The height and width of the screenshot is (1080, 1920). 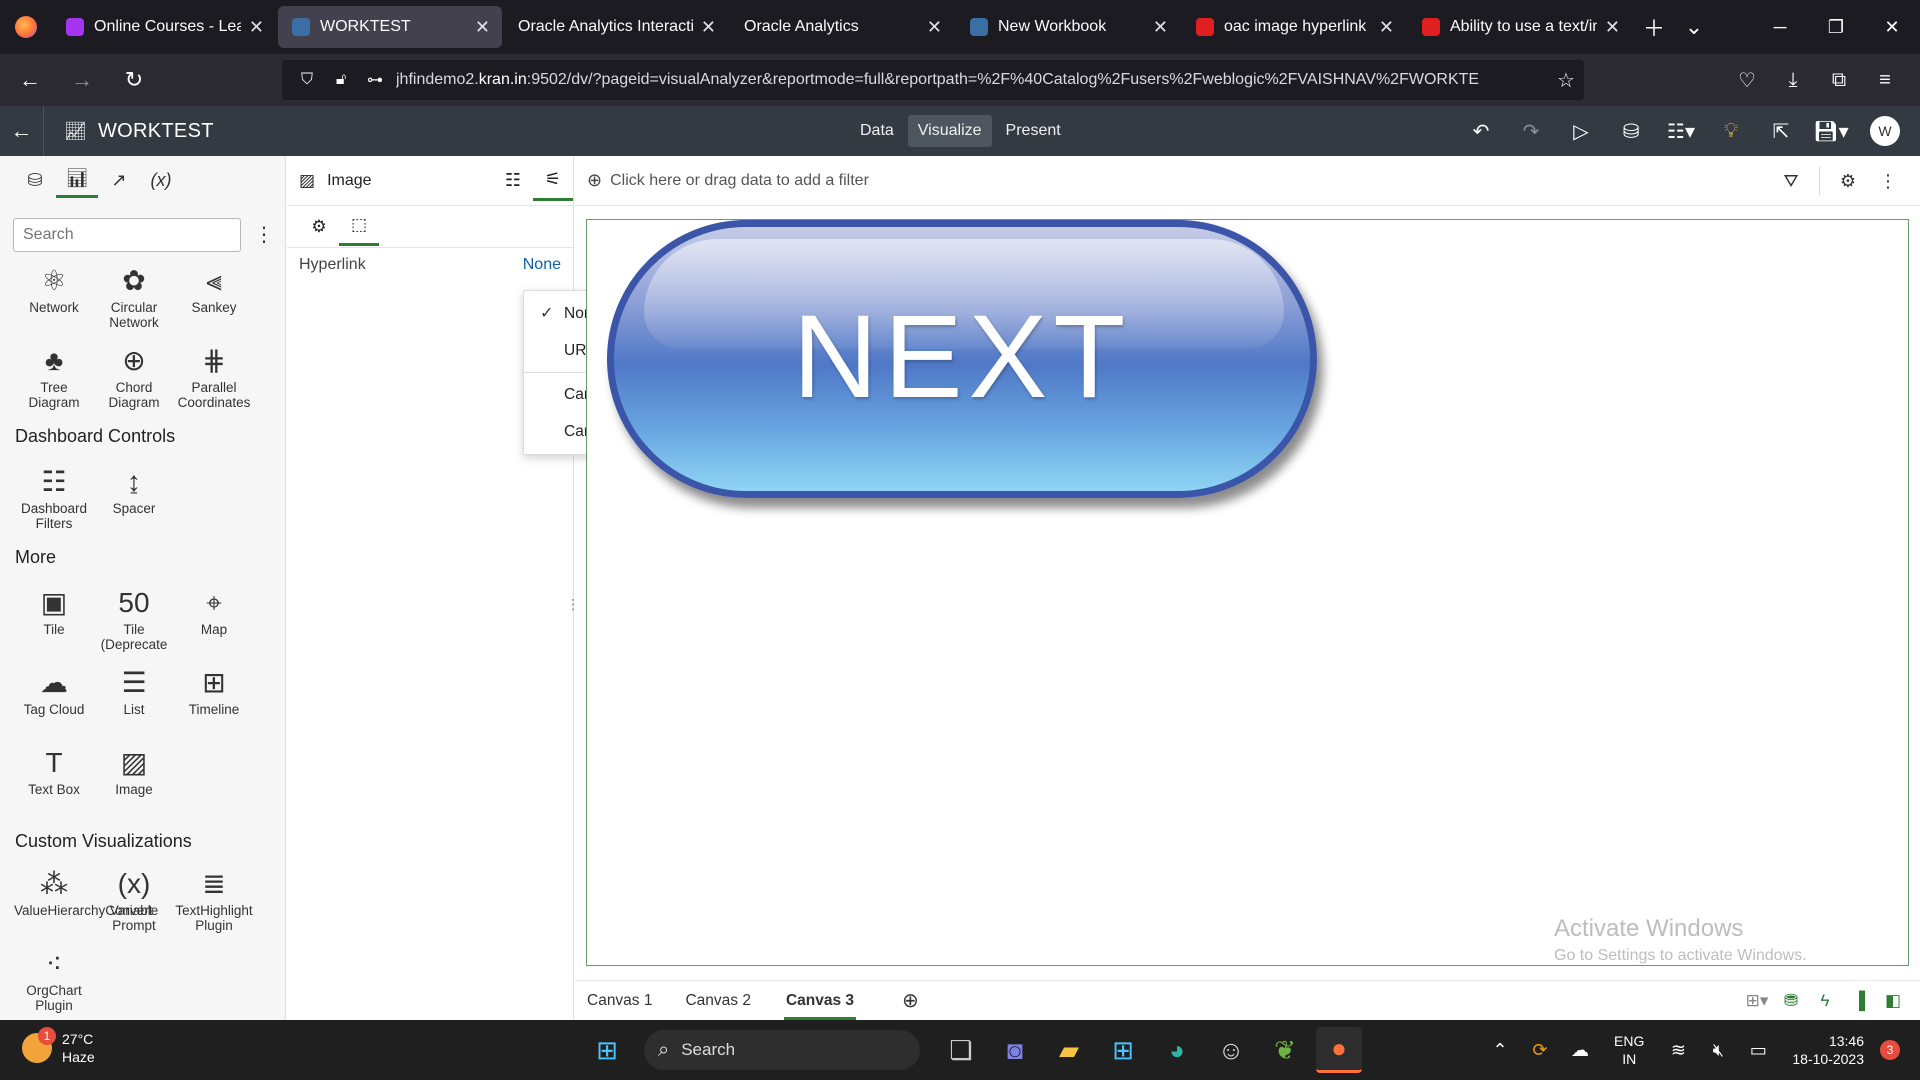 I want to click on canvas-settings-icon: ⚙, so click(x=1848, y=181).